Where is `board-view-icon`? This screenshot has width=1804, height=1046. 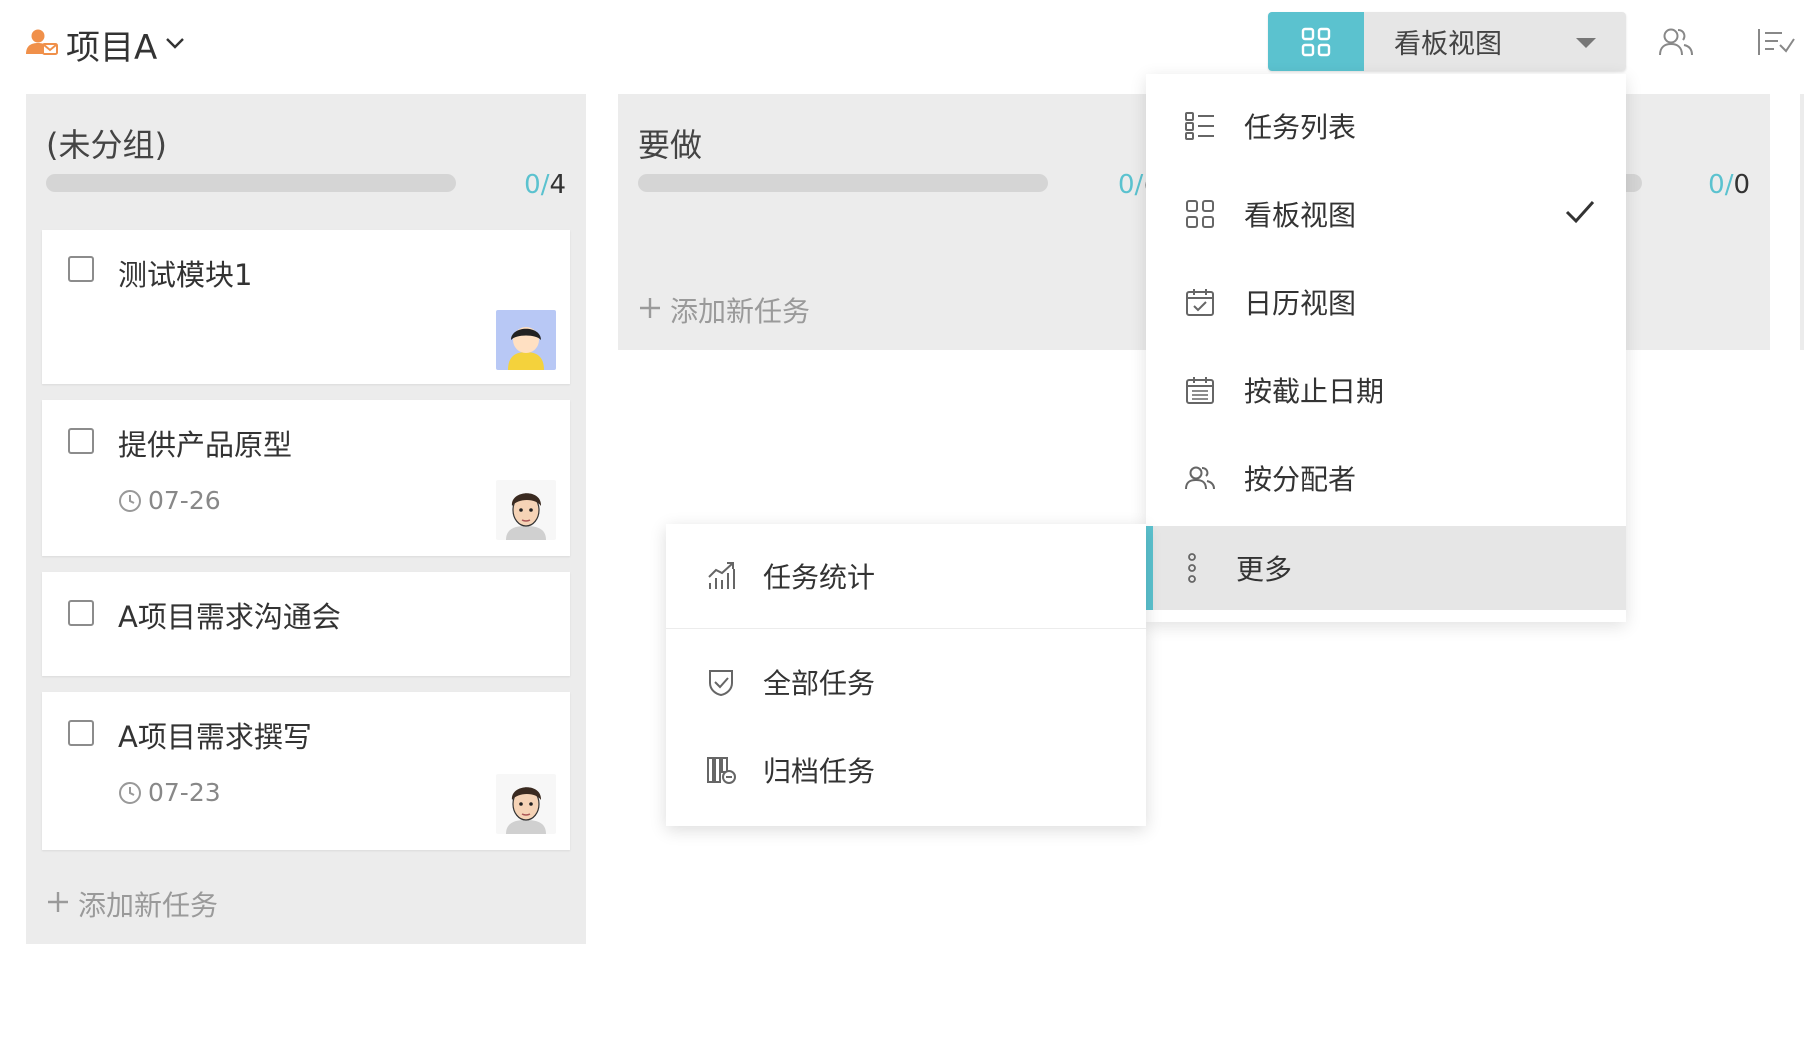
board-view-icon is located at coordinates (1316, 41).